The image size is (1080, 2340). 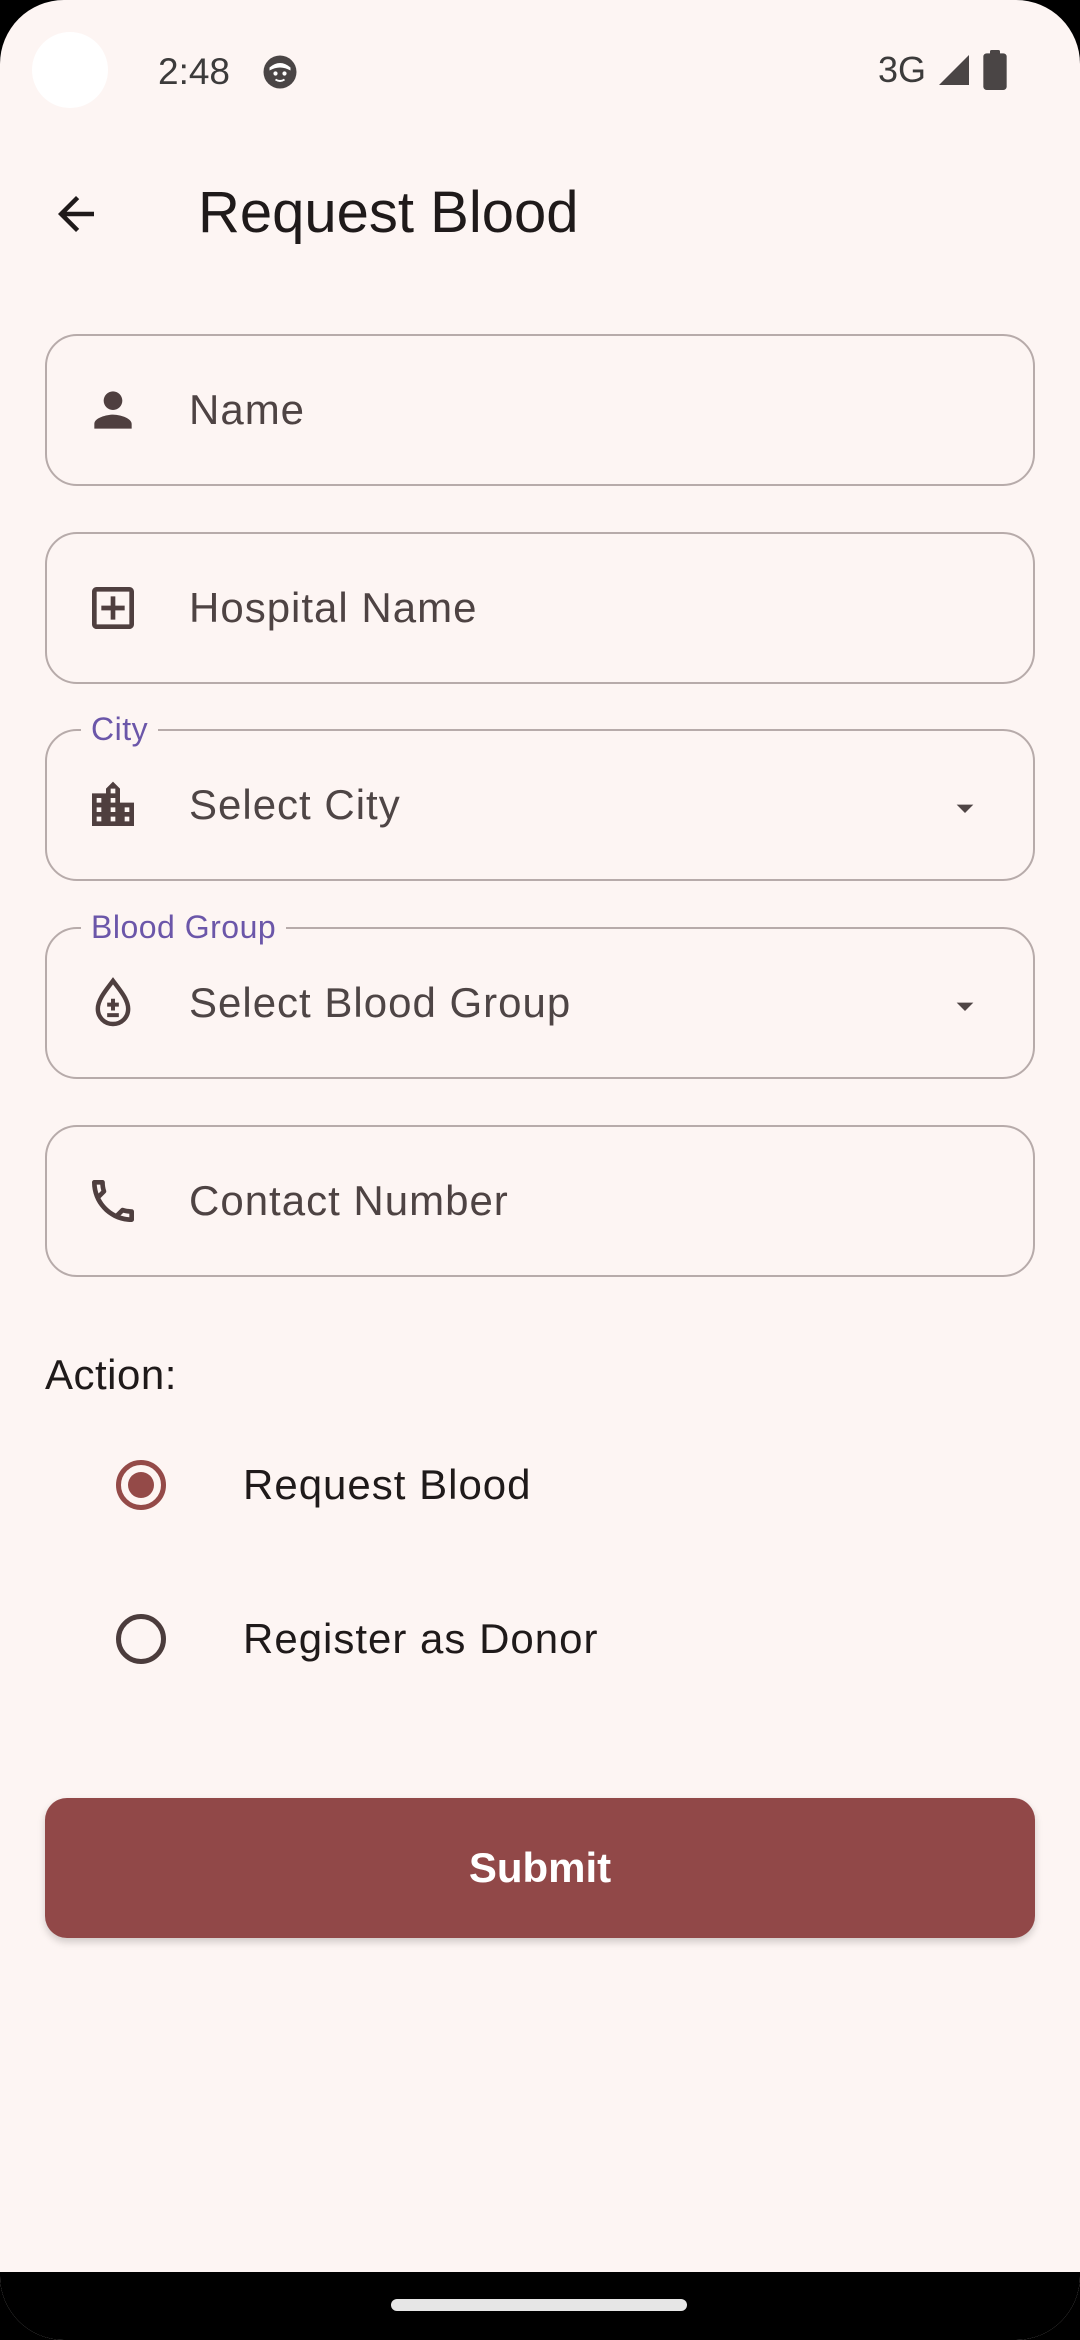 I want to click on radio-request-blood: Request Blood, so click(x=540, y=1485).